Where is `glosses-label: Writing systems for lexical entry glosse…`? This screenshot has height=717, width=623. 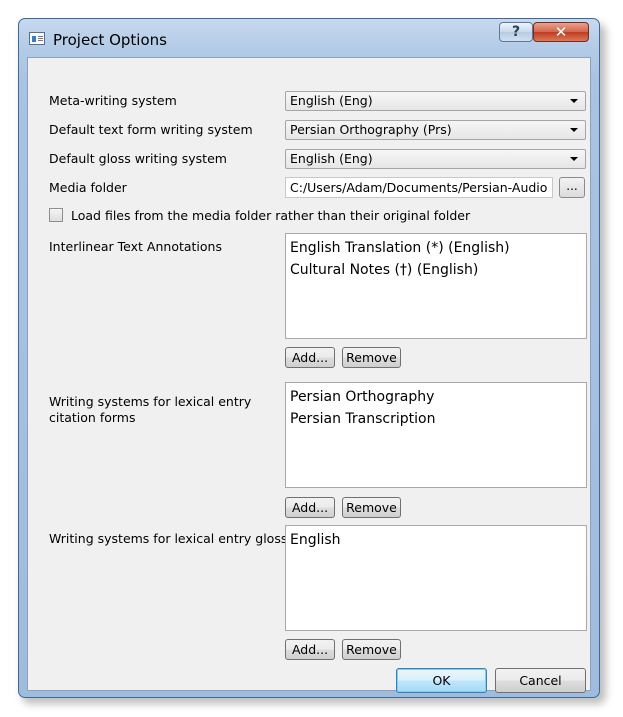 glosses-label: Writing systems for lexical entry glosse… is located at coordinates (175, 538).